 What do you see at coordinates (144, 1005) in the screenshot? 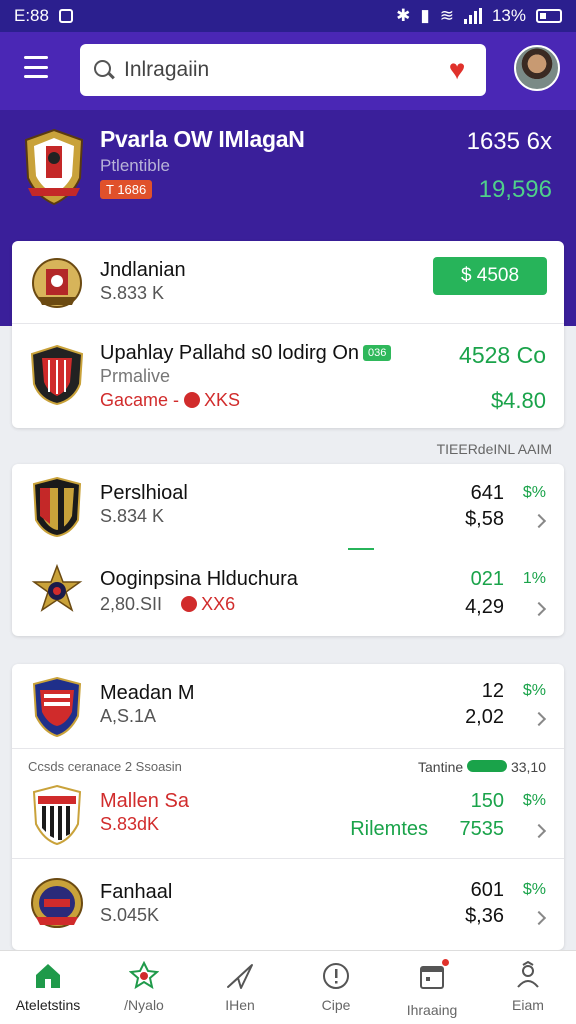
I see `nav-label: /Nyalo` at bounding box center [144, 1005].